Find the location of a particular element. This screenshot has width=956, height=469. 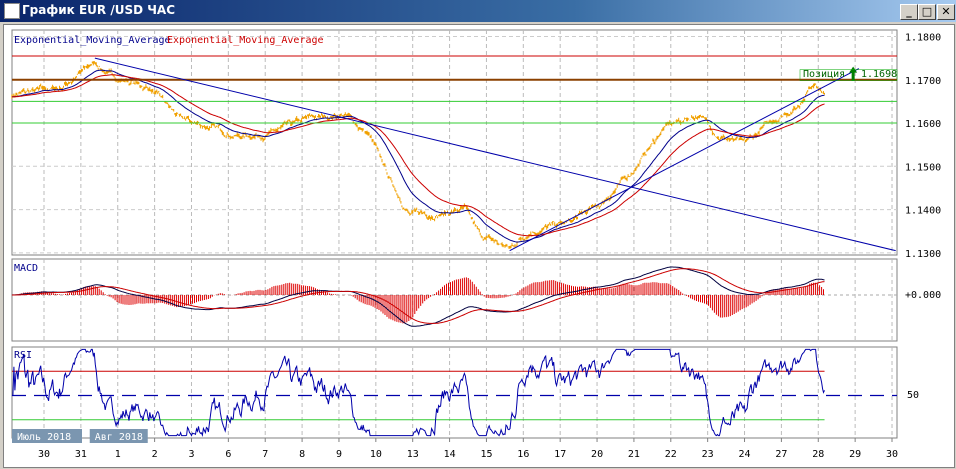

x-tick-label: 17 is located at coordinates (560, 454).